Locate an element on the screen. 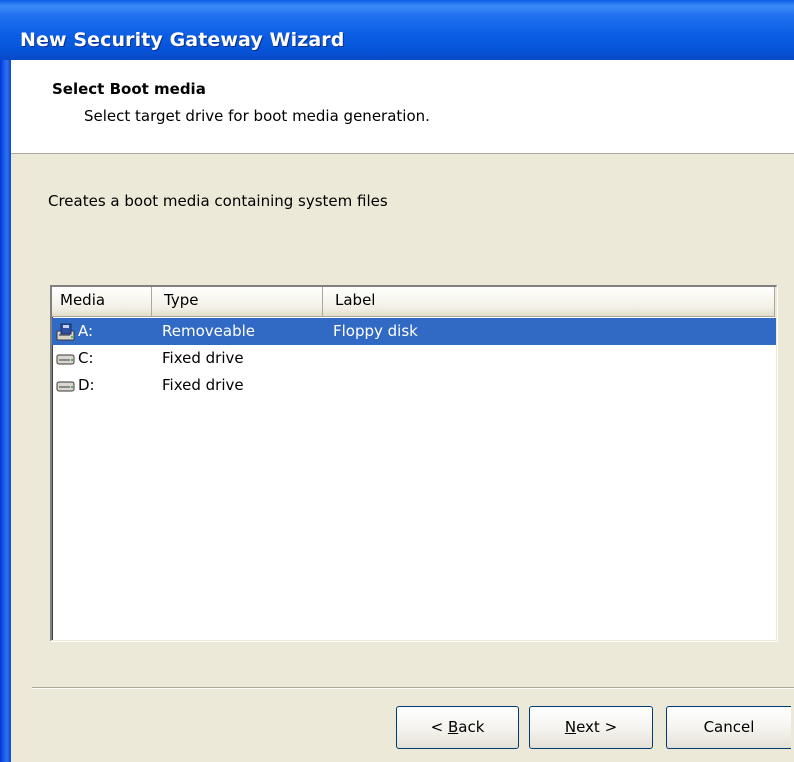 The height and width of the screenshot is (762, 794). column-header-media: Media is located at coordinates (102, 302).